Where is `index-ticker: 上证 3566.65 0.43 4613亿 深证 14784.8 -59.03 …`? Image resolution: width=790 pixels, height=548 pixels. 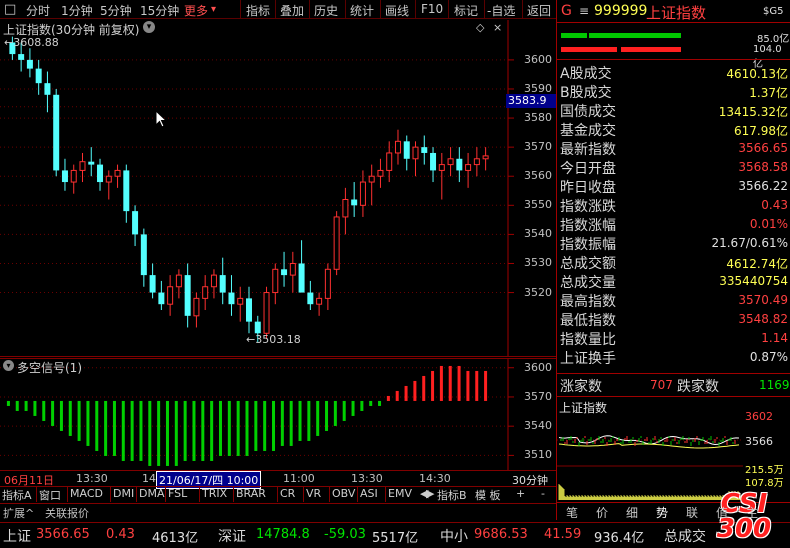
index-ticker: 上证 3566.65 0.43 4613亿 深证 14784.8 -59.03 … is located at coordinates (395, 535).